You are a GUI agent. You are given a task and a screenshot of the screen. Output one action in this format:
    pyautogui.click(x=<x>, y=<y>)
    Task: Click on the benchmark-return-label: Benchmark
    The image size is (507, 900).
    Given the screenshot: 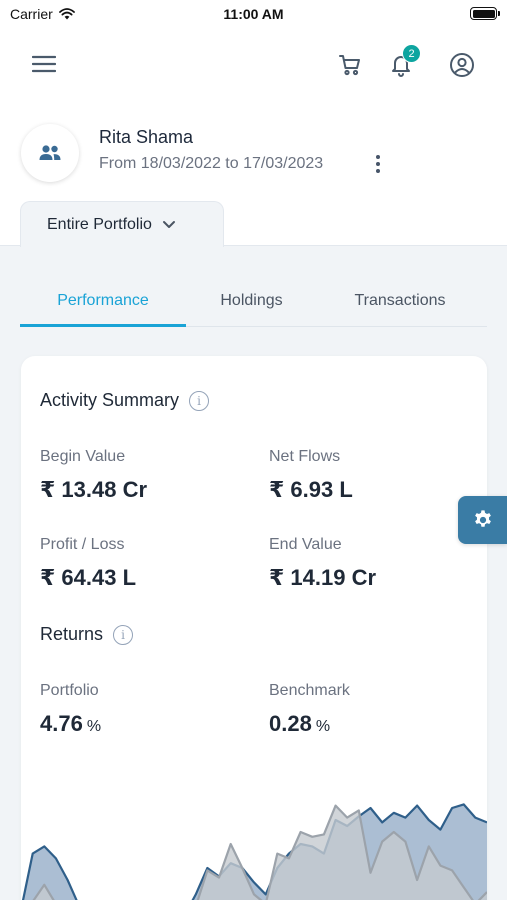 What is the action you would take?
    pyautogui.click(x=309, y=690)
    